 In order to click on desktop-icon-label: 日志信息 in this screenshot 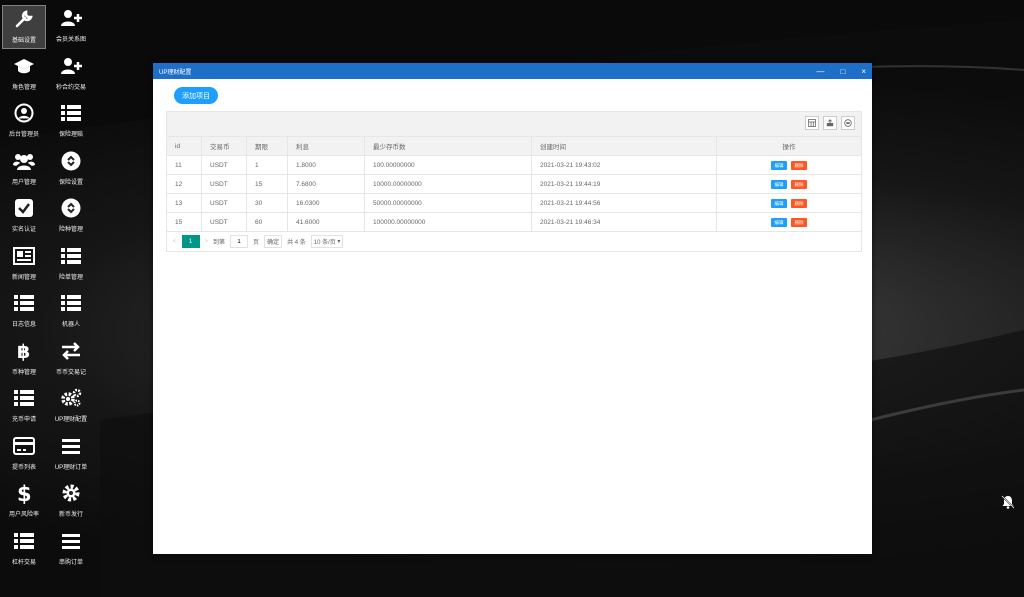, I will do `click(23, 325)`.